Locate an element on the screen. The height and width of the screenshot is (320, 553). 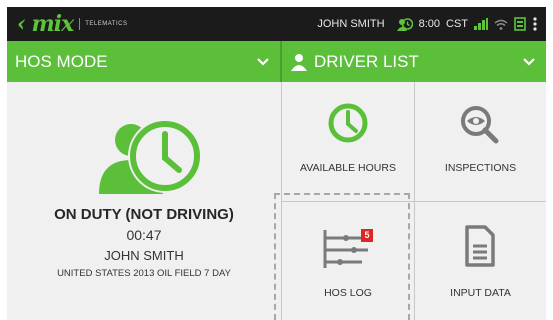
status-right: JOHN SMITH 8:00 CST is located at coordinates (427, 24).